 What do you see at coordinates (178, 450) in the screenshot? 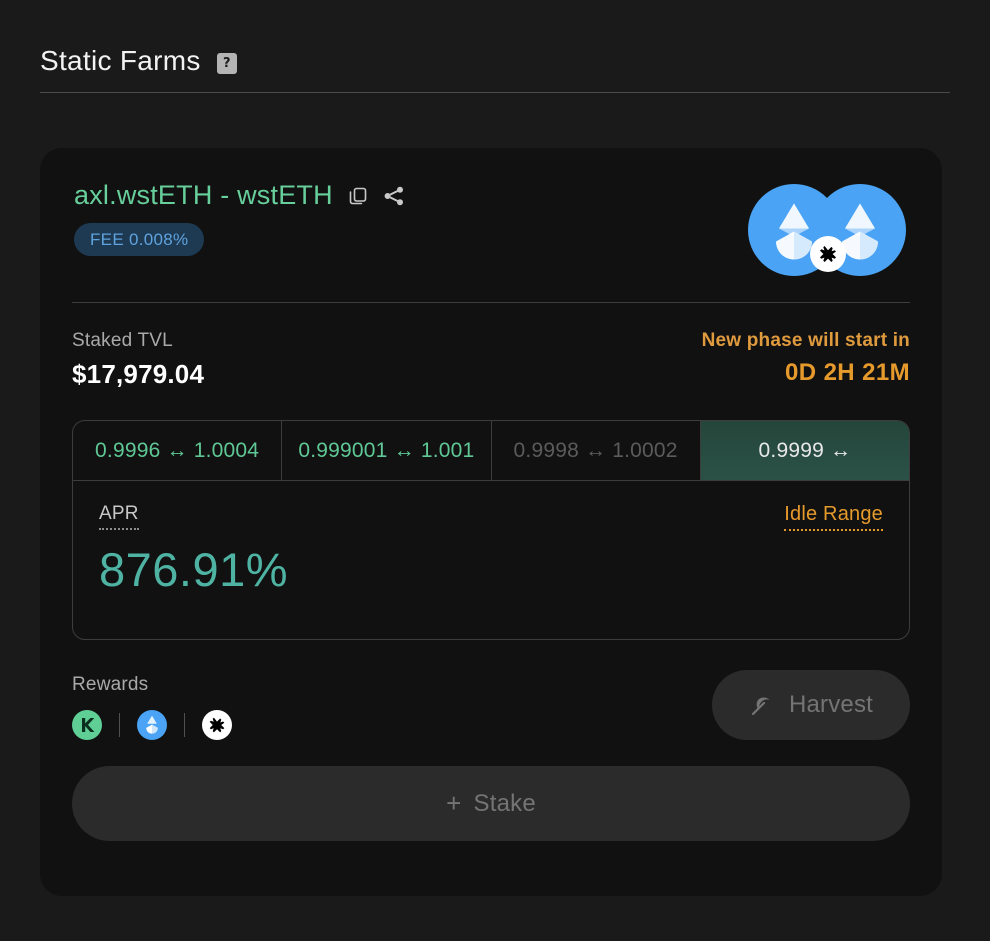
I see `range-tab-0: 0.9996 ↔ 1.0004` at bounding box center [178, 450].